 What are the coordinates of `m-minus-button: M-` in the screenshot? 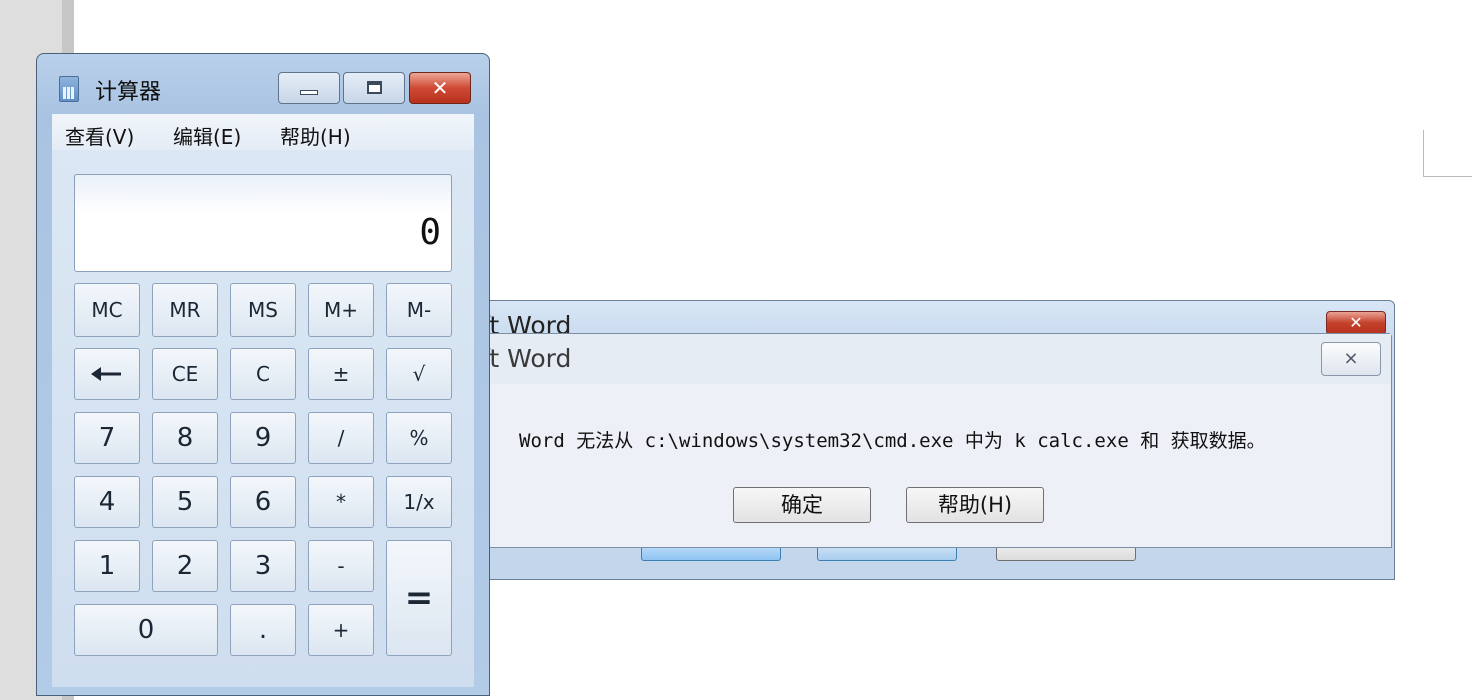 It's located at (419, 310).